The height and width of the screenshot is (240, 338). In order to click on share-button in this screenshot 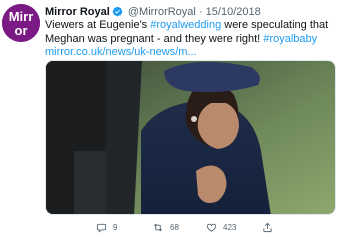, I will do `click(267, 227)`.